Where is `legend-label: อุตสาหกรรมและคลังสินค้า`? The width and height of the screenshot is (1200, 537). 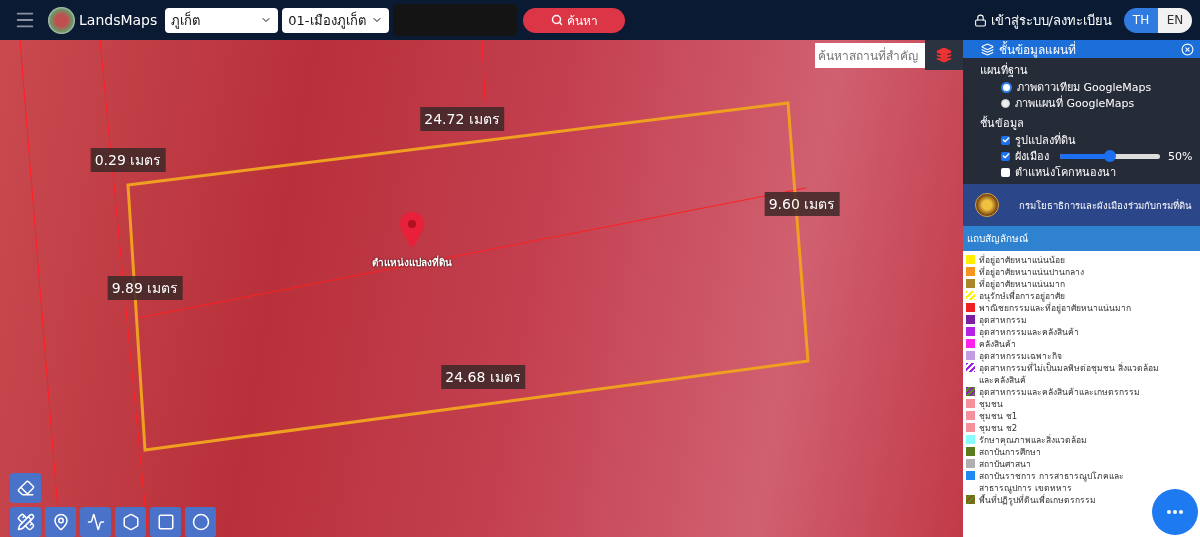 legend-label: อุตสาหกรรมและคลังสินค้า is located at coordinates (1029, 332).